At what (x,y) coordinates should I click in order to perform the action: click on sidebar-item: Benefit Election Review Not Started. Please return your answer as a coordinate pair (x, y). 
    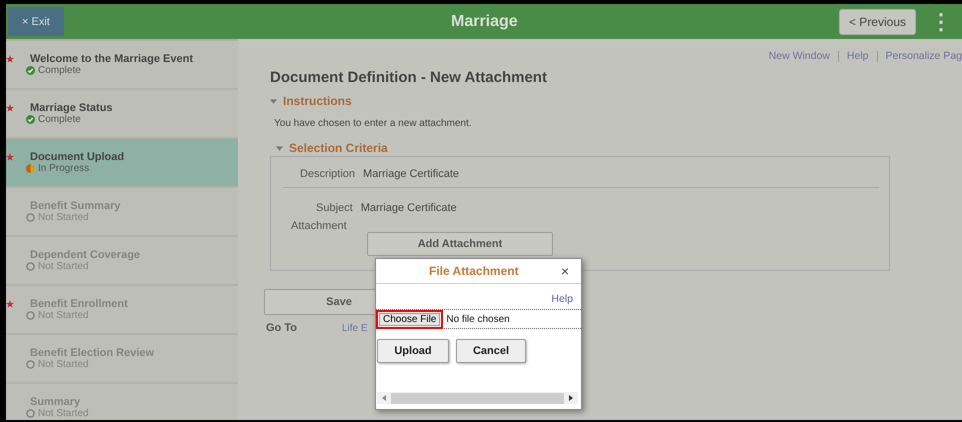
    Looking at the image, I should click on (122, 359).